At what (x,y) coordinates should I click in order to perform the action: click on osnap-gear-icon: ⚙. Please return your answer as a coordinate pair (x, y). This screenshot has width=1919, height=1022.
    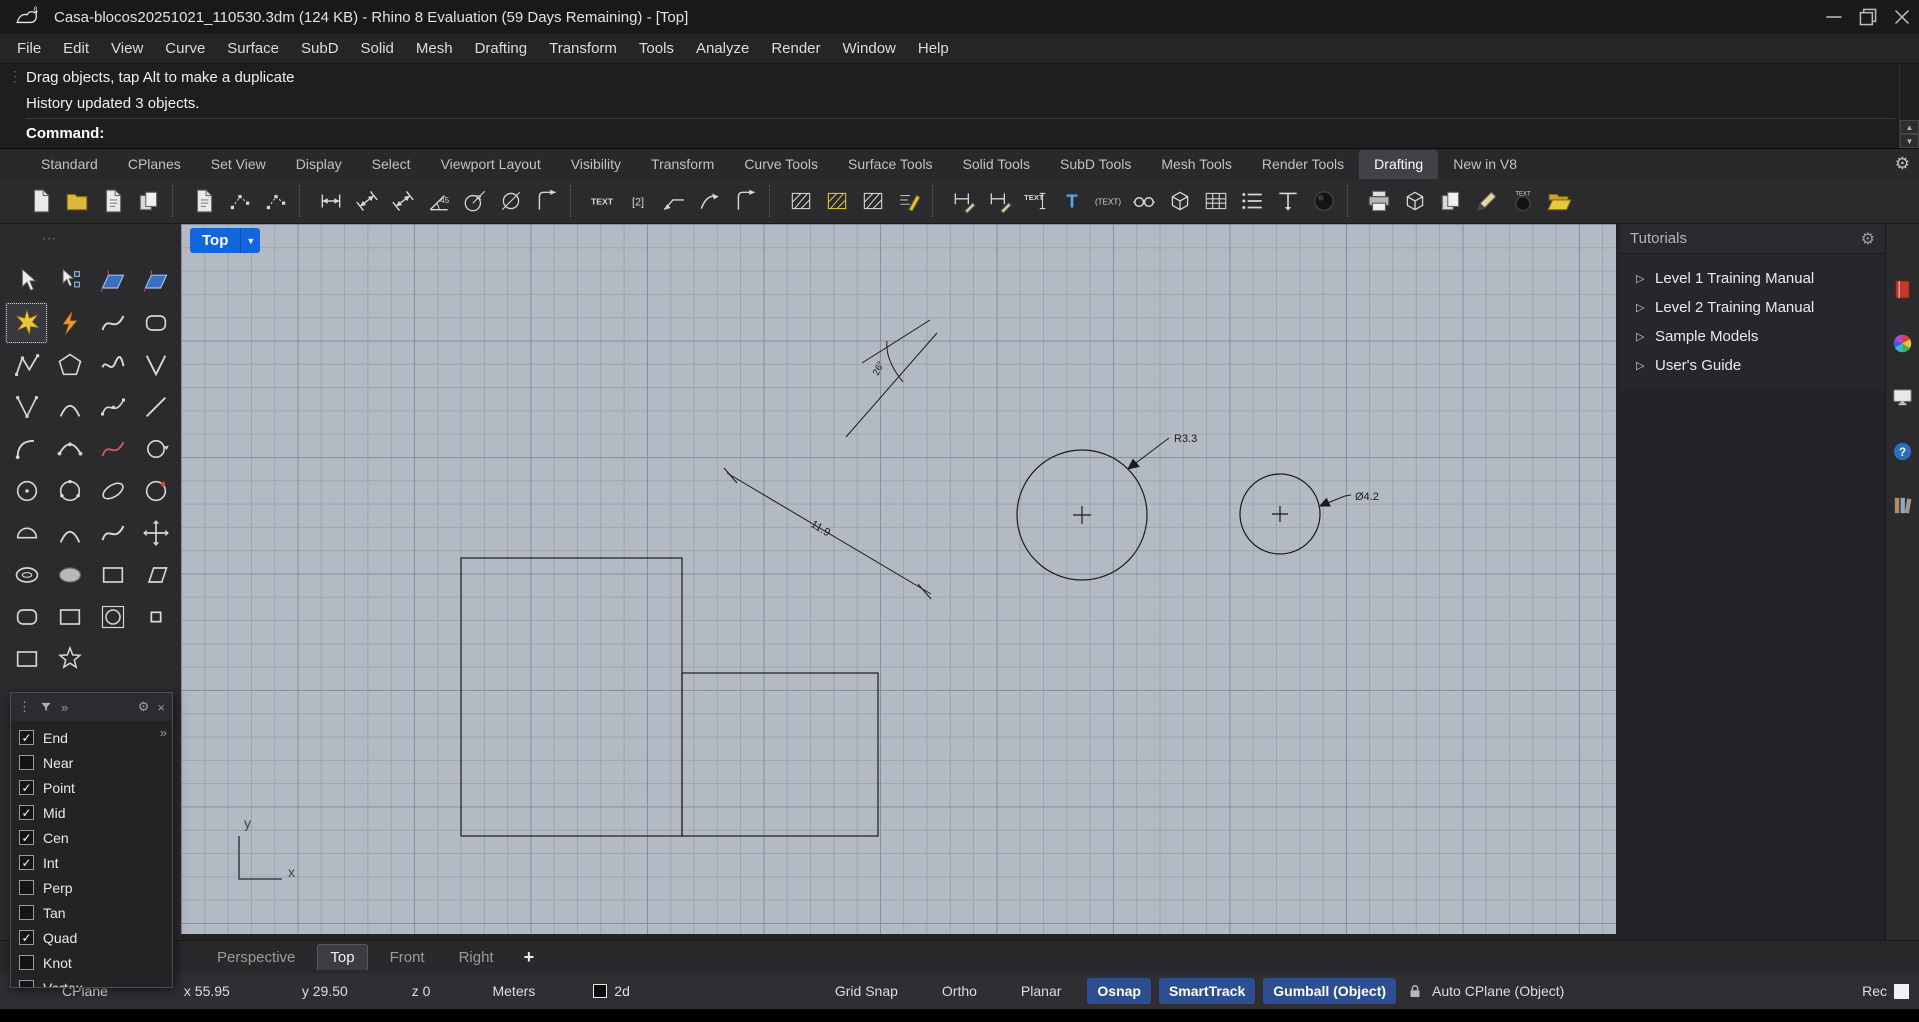
    Looking at the image, I should click on (144, 707).